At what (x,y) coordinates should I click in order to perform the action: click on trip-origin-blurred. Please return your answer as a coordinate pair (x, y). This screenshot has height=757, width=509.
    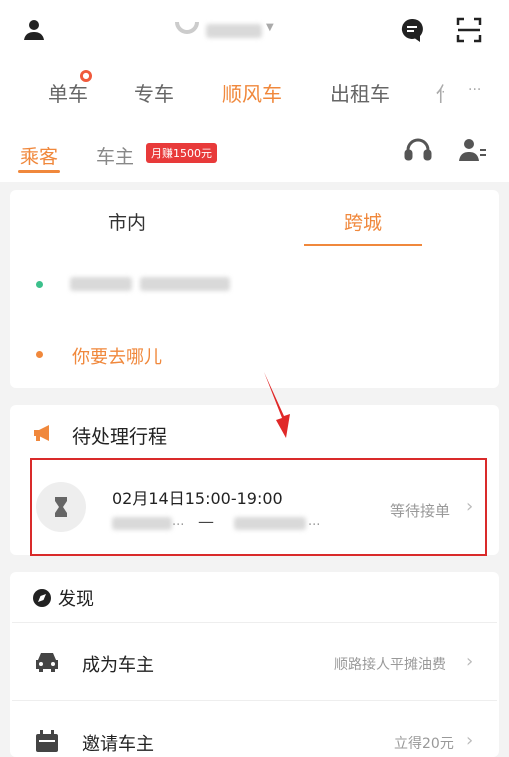
    Looking at the image, I should click on (142, 523).